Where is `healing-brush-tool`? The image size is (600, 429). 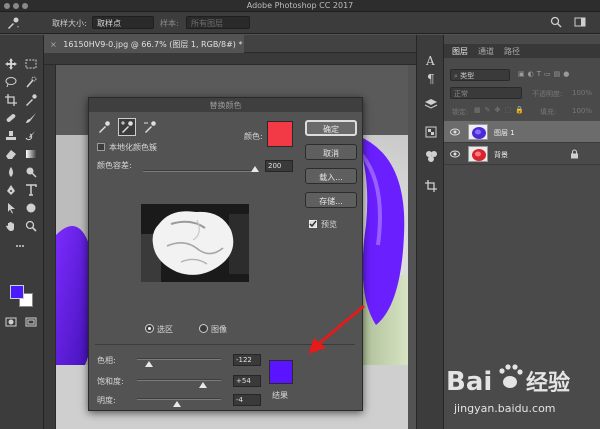 healing-brush-tool is located at coordinates (11, 118).